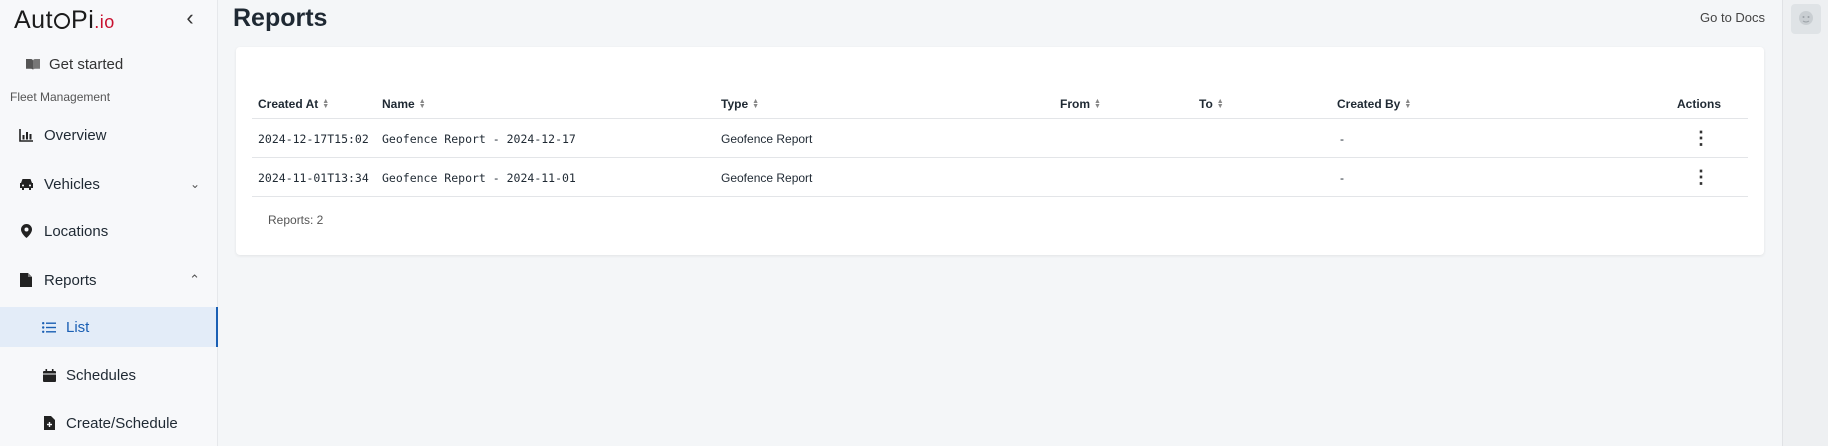 The height and width of the screenshot is (446, 1828). Describe the element at coordinates (1211, 104) in the screenshot. I see `column-header-to: To ▲ ▼` at that location.